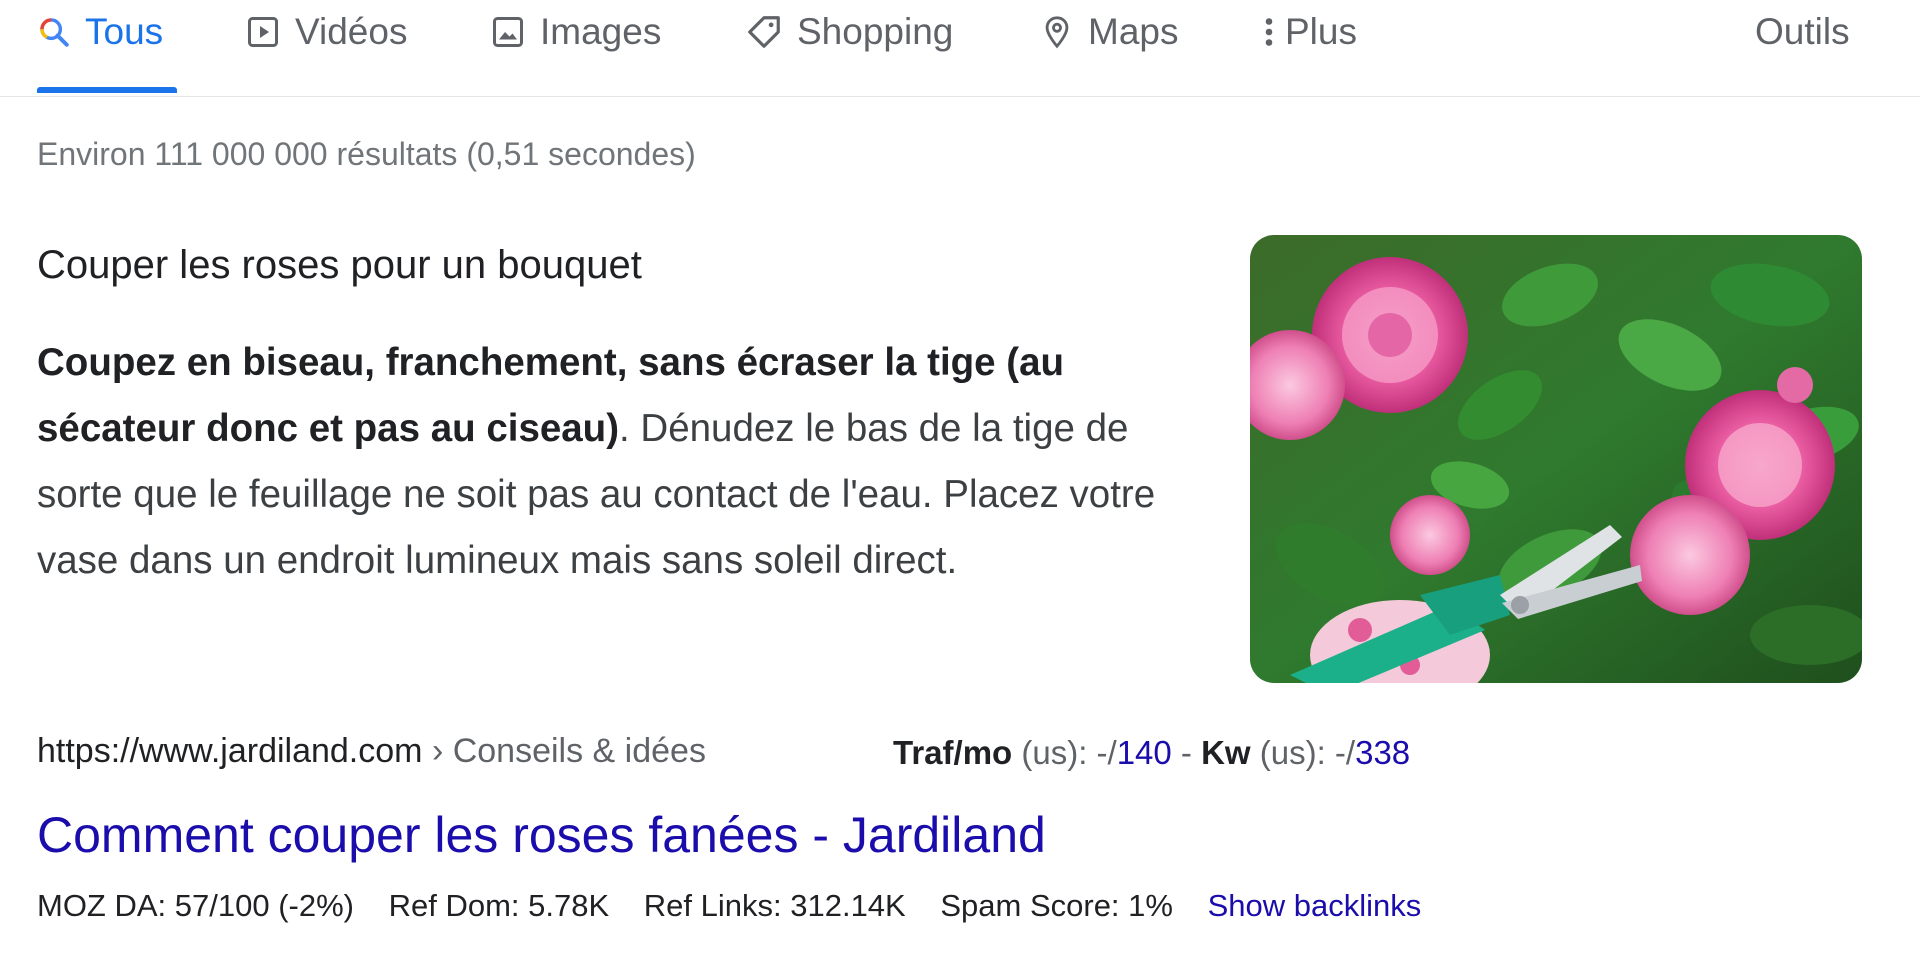  I want to click on tab-more: Plus, so click(1310, 32).